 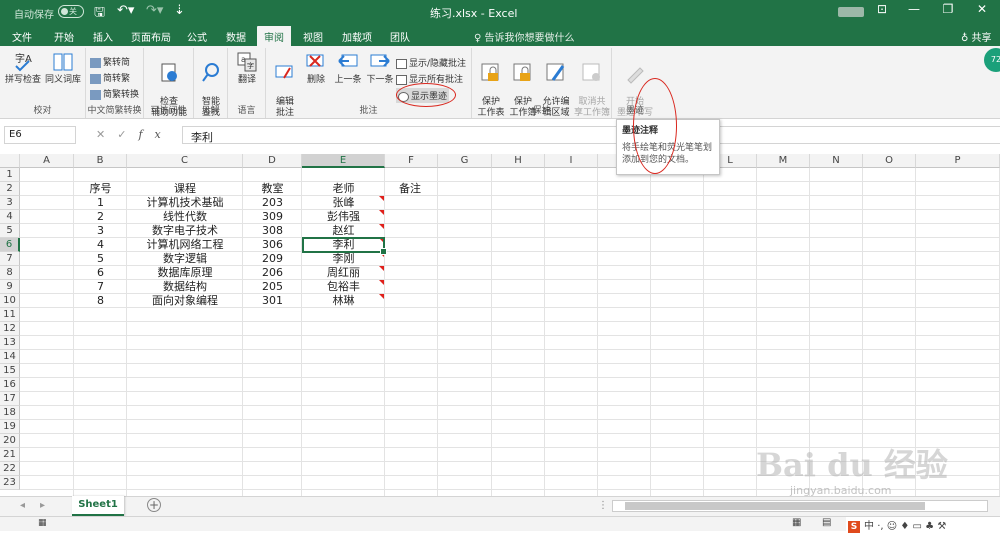 I want to click on table-cell: 张峰, so click(x=343, y=203).